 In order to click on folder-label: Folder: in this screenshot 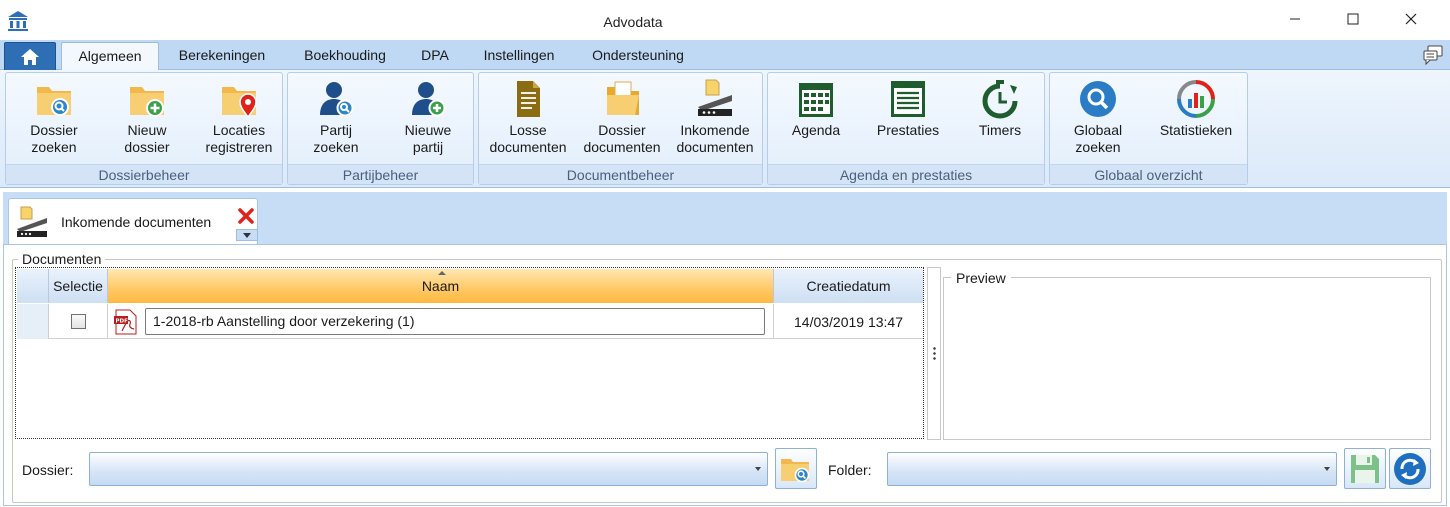, I will do `click(850, 470)`.